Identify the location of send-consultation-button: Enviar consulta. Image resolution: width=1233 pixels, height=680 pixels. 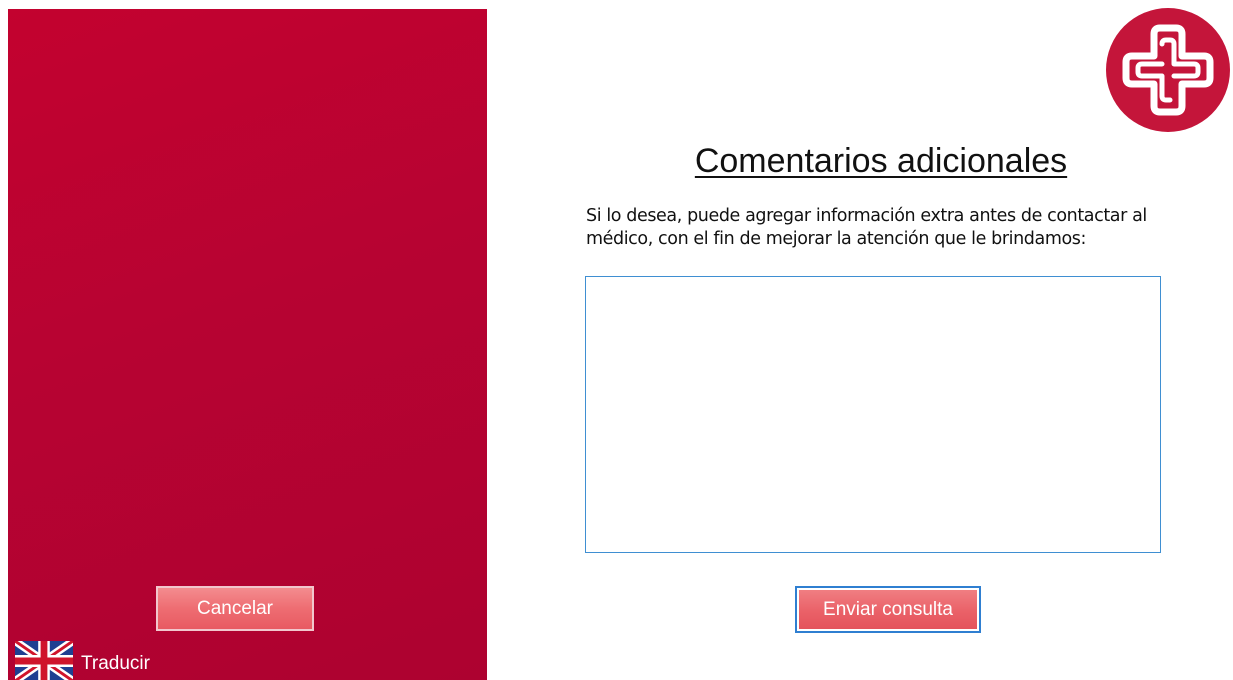
(888, 609).